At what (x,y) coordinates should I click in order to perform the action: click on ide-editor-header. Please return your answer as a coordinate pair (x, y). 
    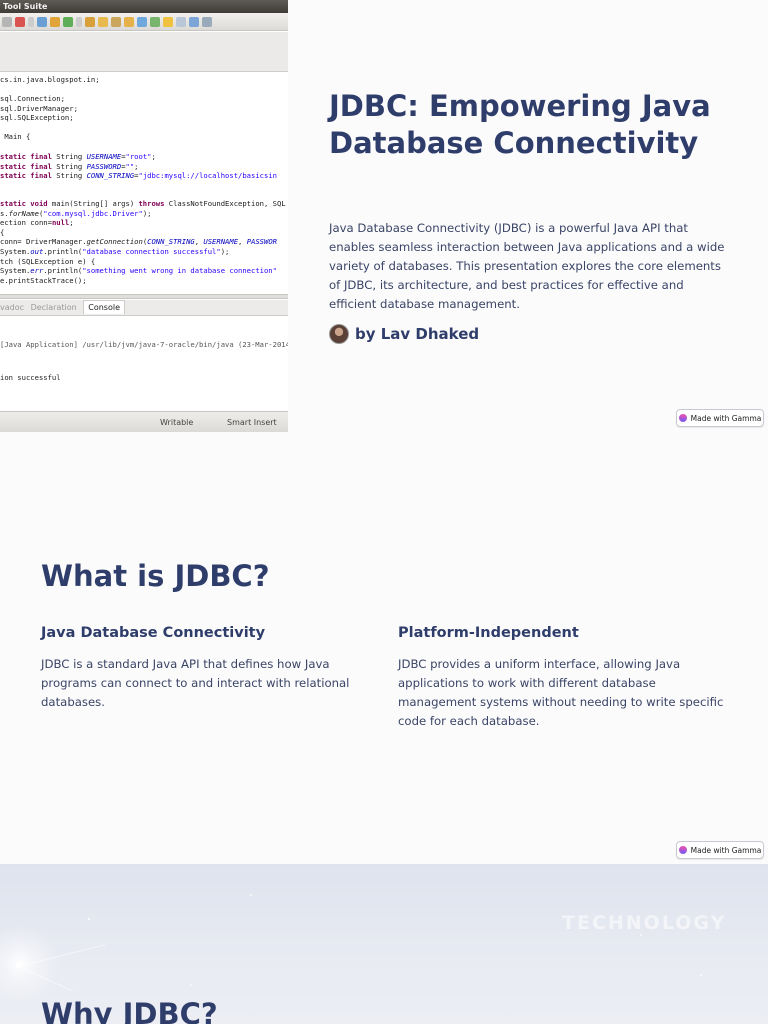
    Looking at the image, I should click on (144, 52).